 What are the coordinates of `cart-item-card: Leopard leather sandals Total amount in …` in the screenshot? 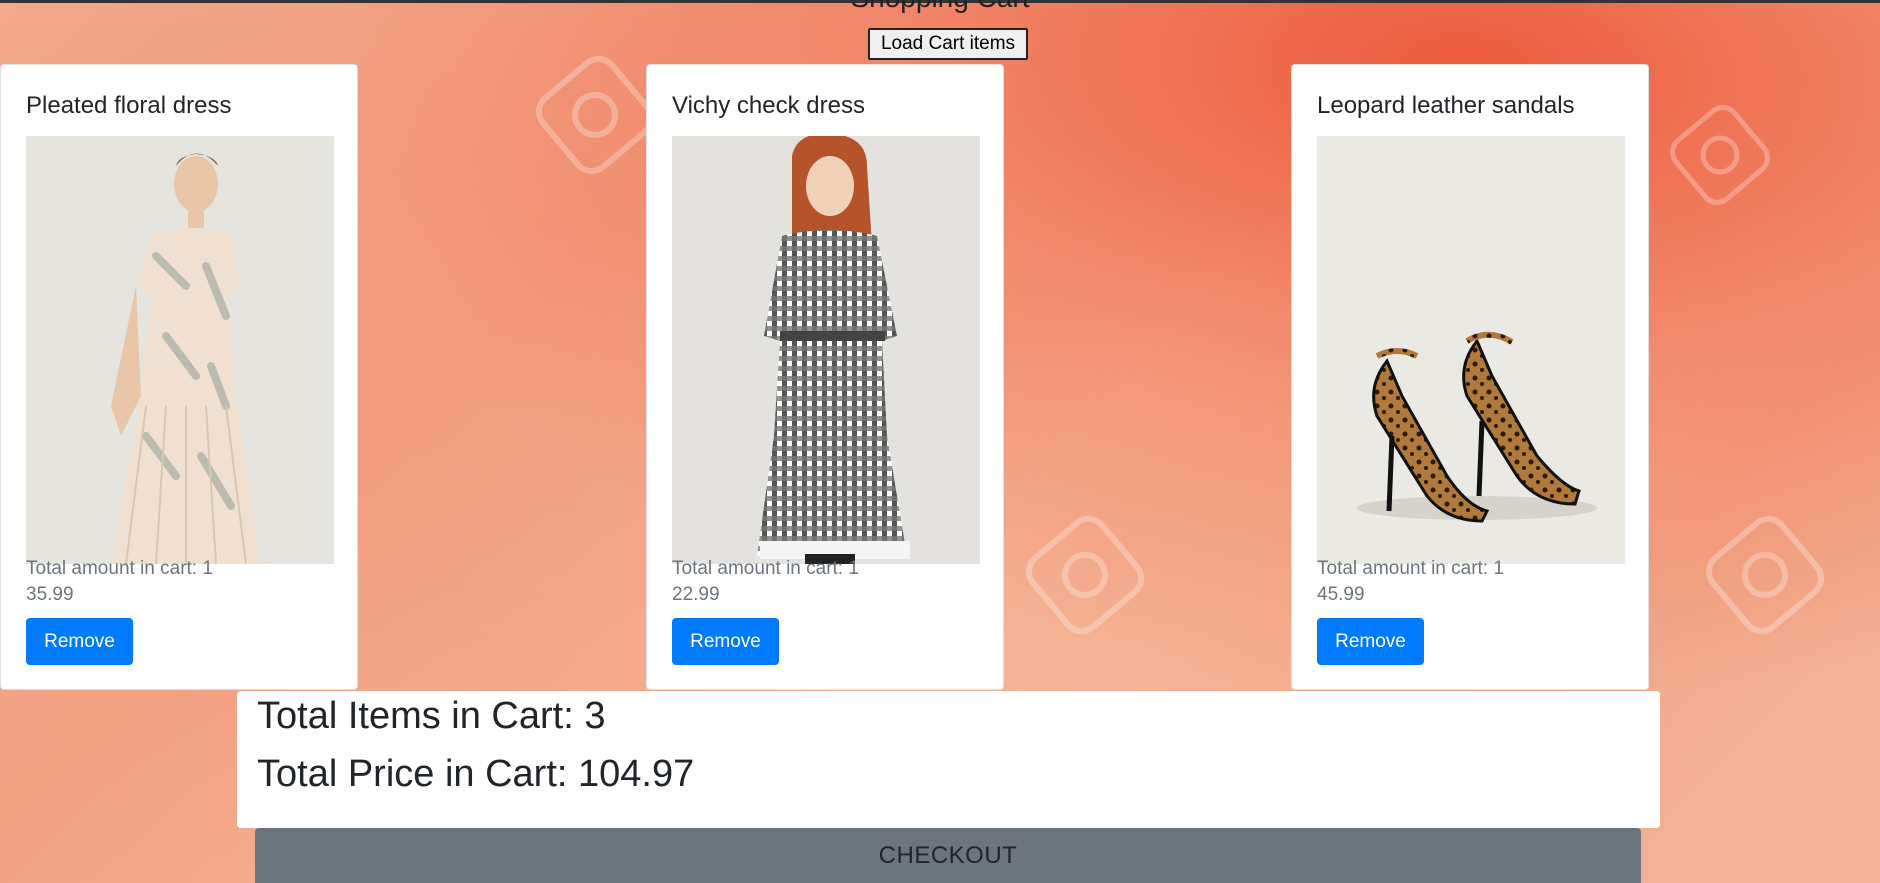 It's located at (1470, 377).